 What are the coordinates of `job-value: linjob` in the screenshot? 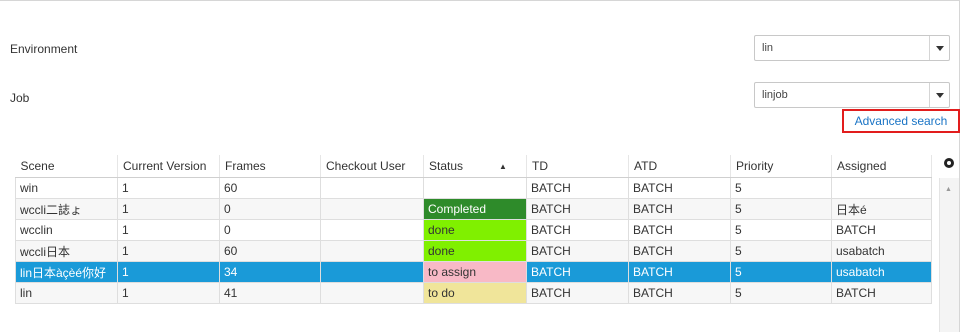 It's located at (775, 95).